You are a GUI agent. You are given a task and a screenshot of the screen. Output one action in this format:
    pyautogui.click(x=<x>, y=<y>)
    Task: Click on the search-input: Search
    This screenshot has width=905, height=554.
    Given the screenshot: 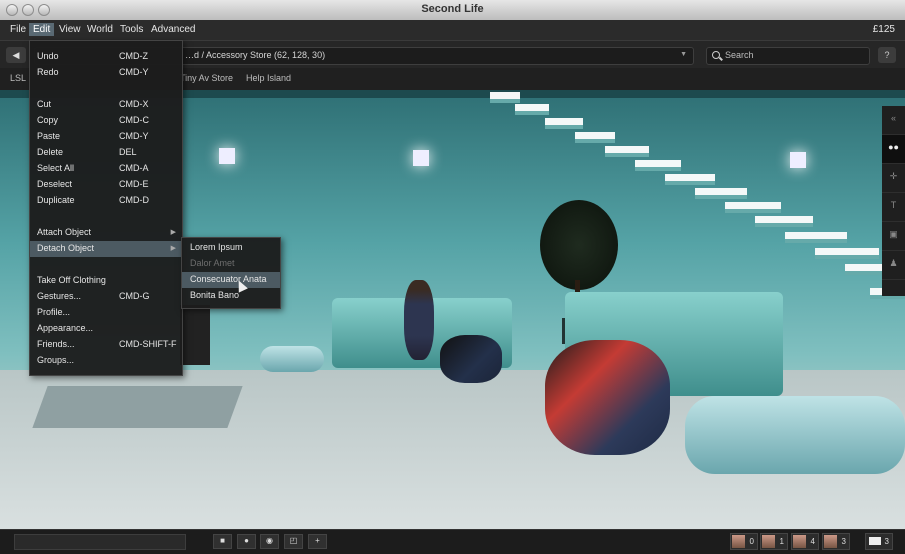 What is the action you would take?
    pyautogui.click(x=788, y=56)
    